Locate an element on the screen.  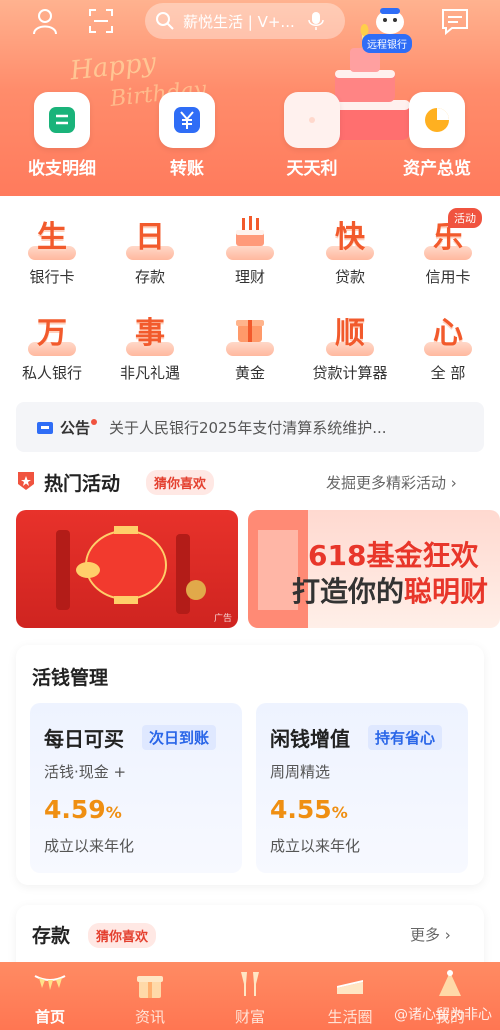
bunting-icon is located at coordinates (50, 982).